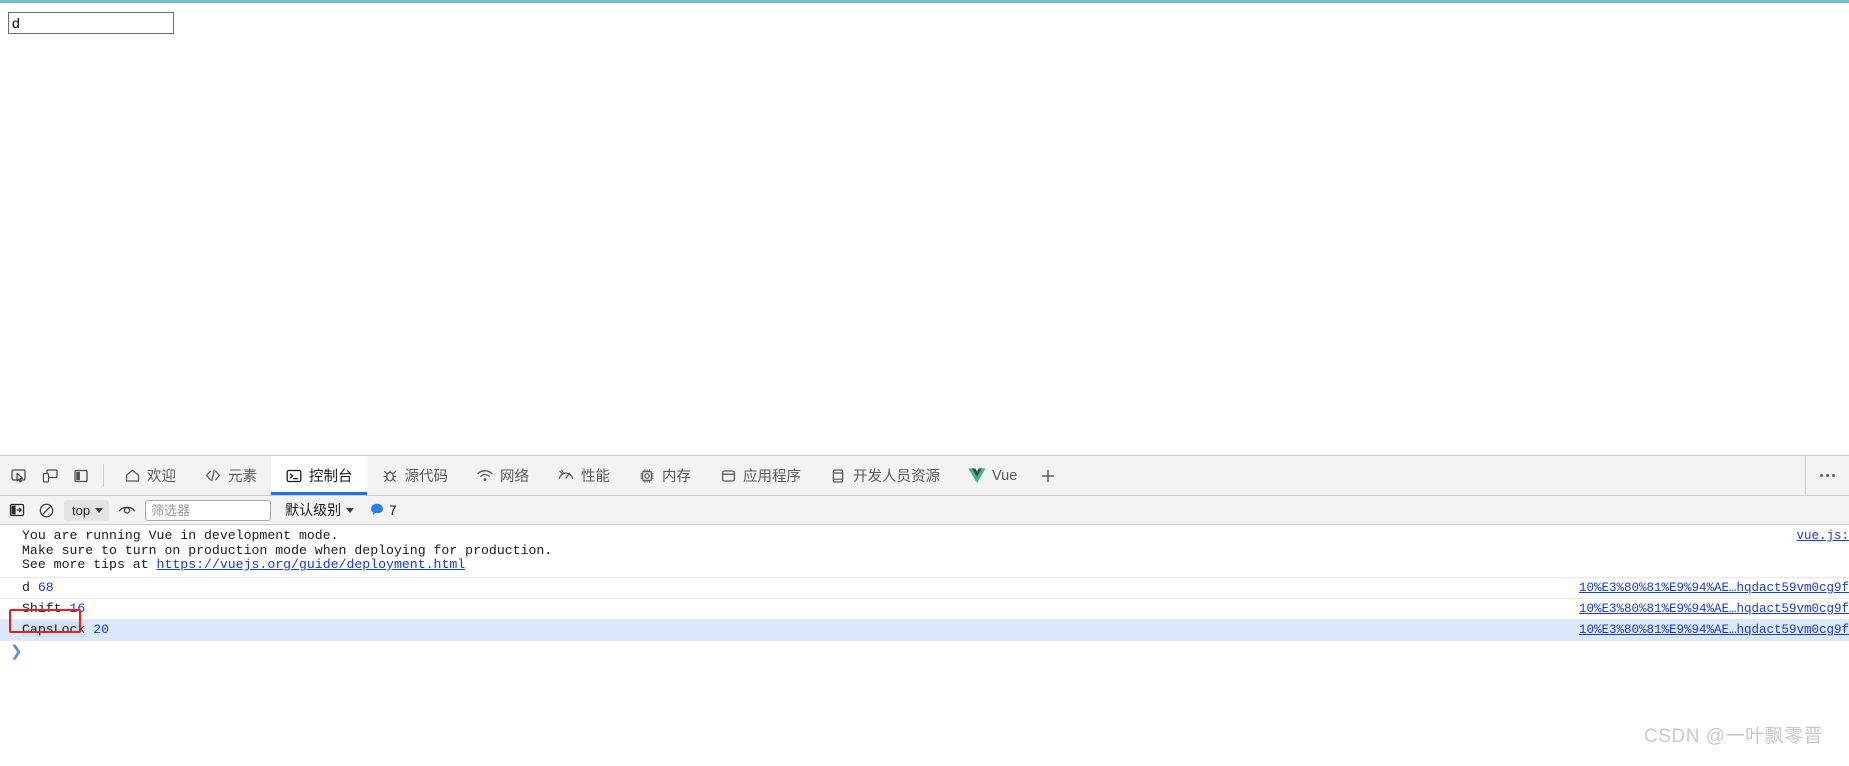 This screenshot has height=766, width=1849. What do you see at coordinates (924, 652) in the screenshot?
I see `console-prompt: ❯` at bounding box center [924, 652].